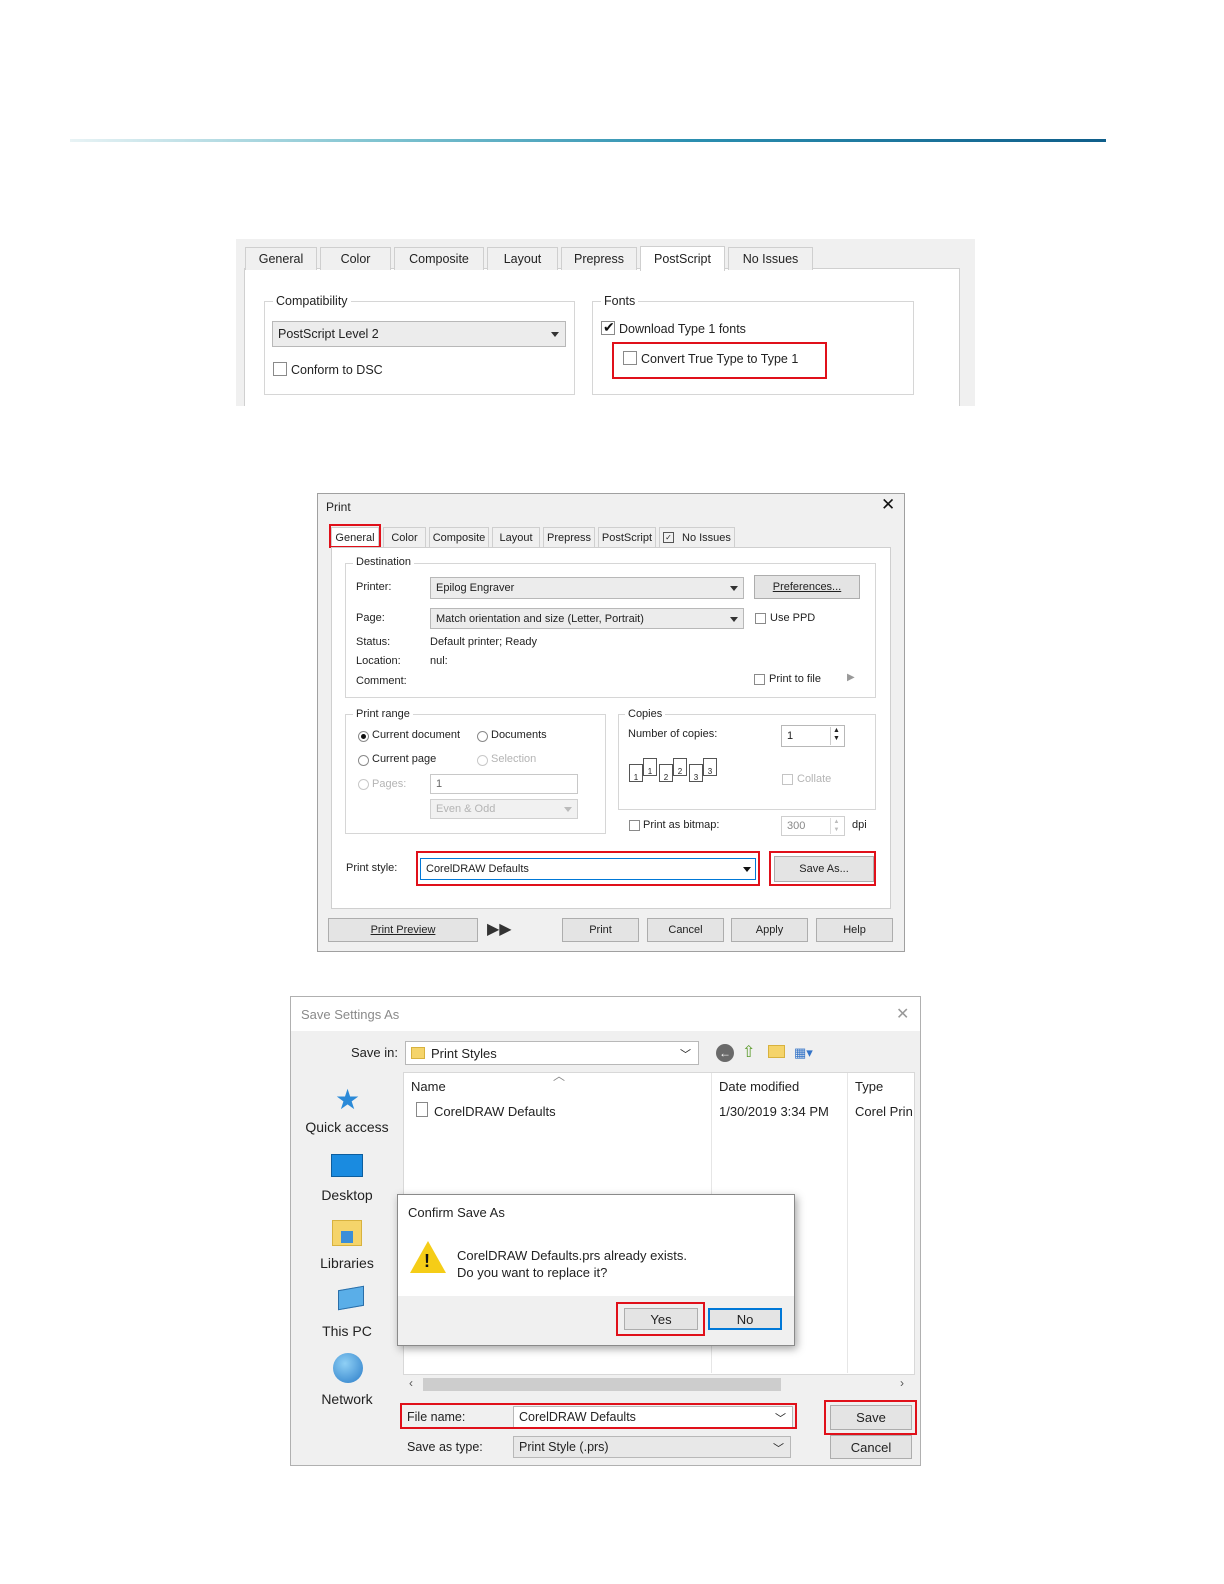 The image size is (1224, 1584). What do you see at coordinates (445, 1447) in the screenshot?
I see `save-type-label: Save as type:` at bounding box center [445, 1447].